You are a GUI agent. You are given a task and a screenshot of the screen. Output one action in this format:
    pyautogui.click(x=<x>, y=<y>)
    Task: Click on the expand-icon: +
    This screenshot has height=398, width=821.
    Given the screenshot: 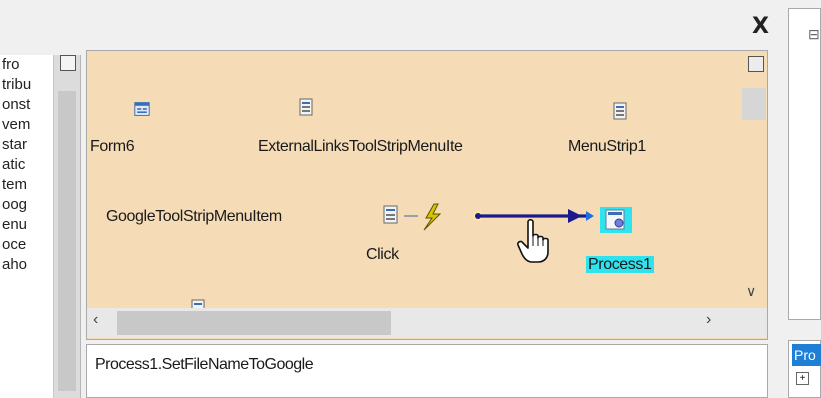 What is the action you would take?
    pyautogui.click(x=802, y=378)
    